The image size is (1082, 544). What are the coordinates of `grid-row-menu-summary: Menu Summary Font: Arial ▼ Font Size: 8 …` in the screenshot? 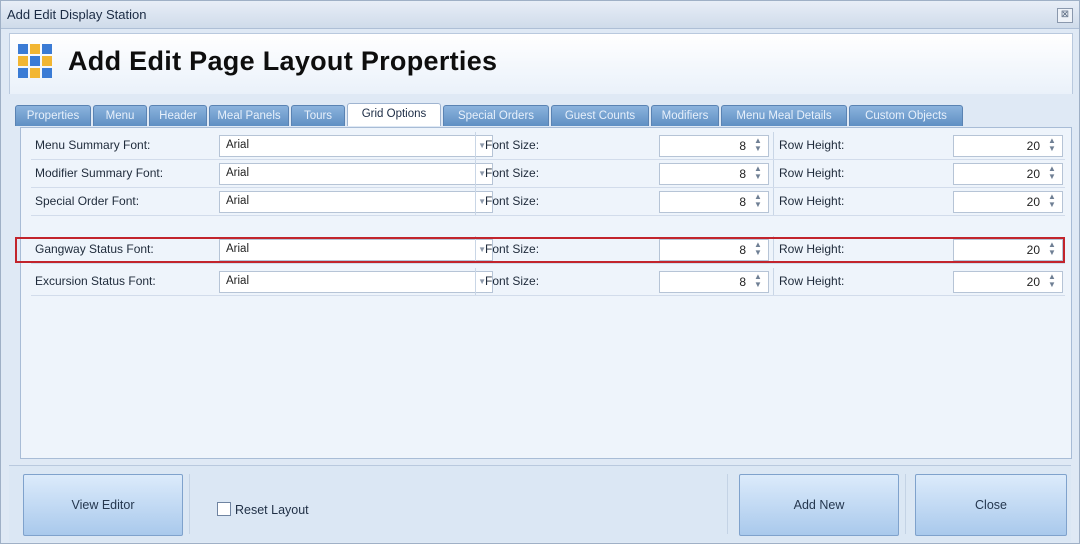 It's located at (548, 146).